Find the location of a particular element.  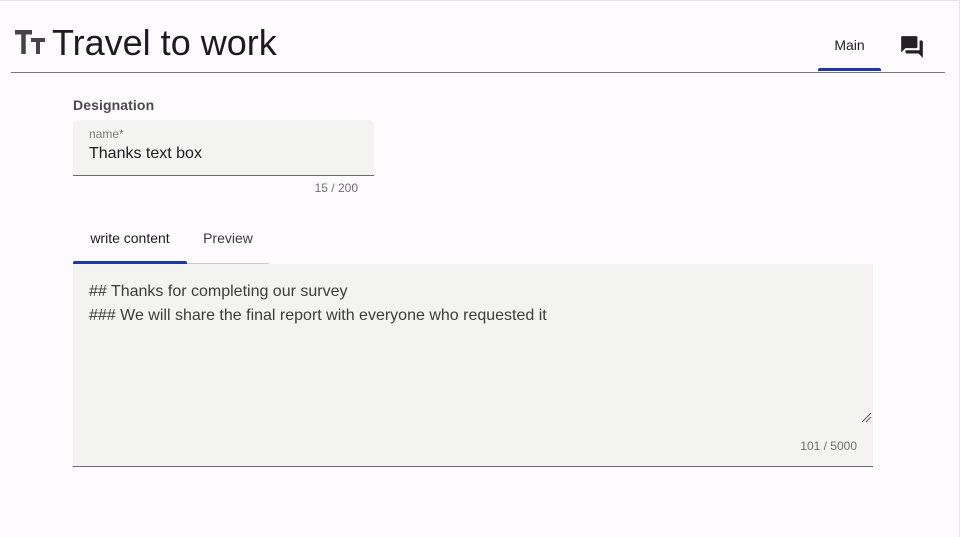

tab-main-indicator is located at coordinates (849, 69).